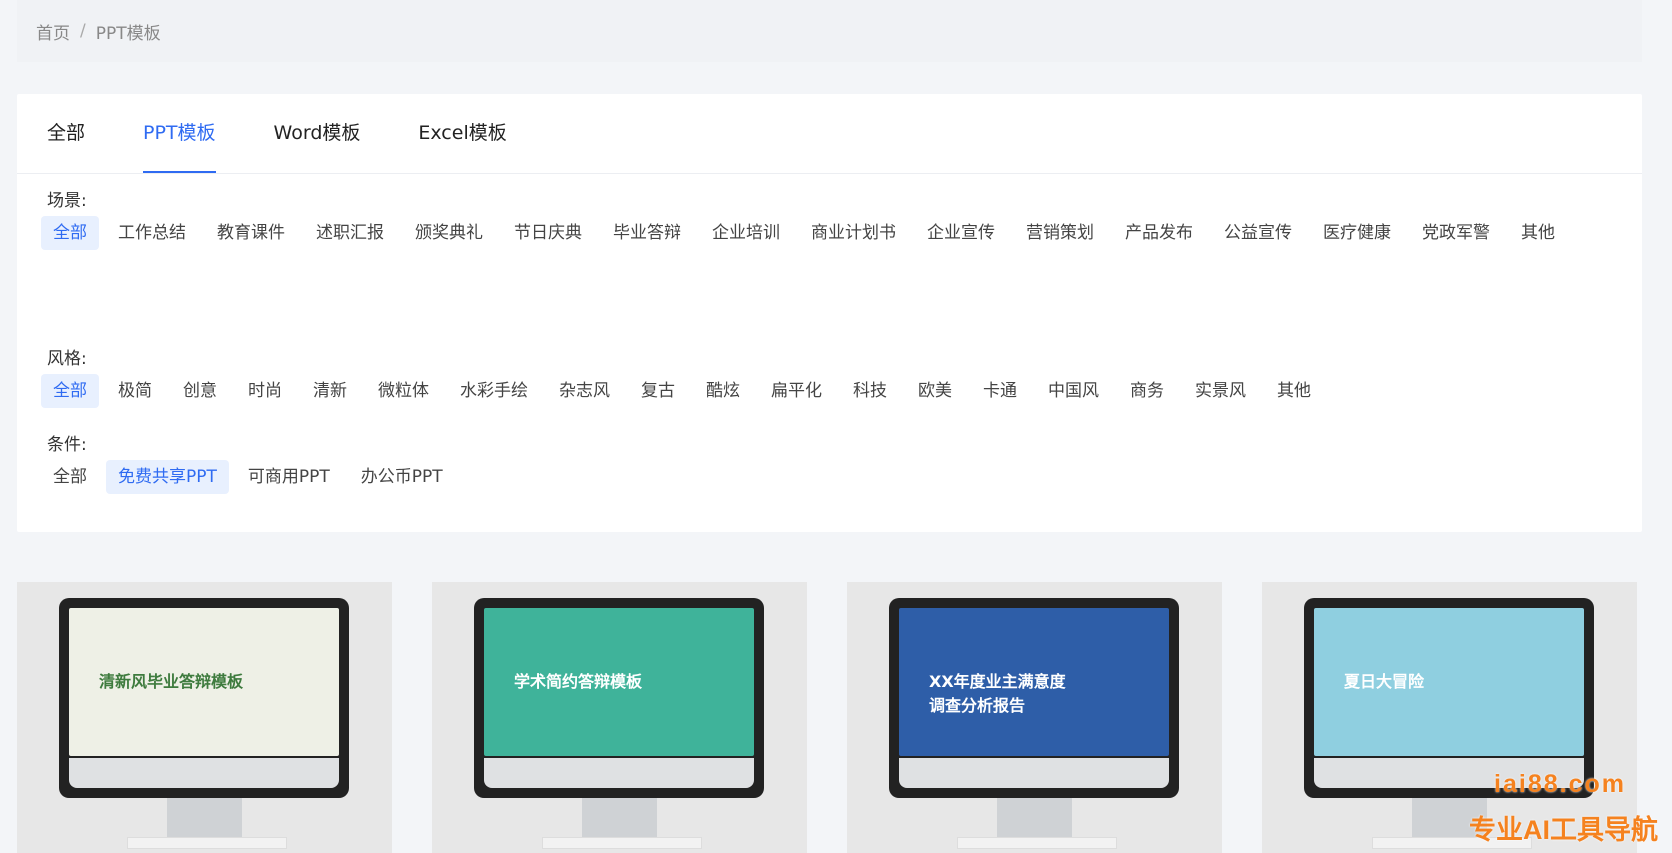 Image resolution: width=1672 pixels, height=853 pixels. Describe the element at coordinates (70, 477) in the screenshot. I see `condition-option: 全部` at that location.